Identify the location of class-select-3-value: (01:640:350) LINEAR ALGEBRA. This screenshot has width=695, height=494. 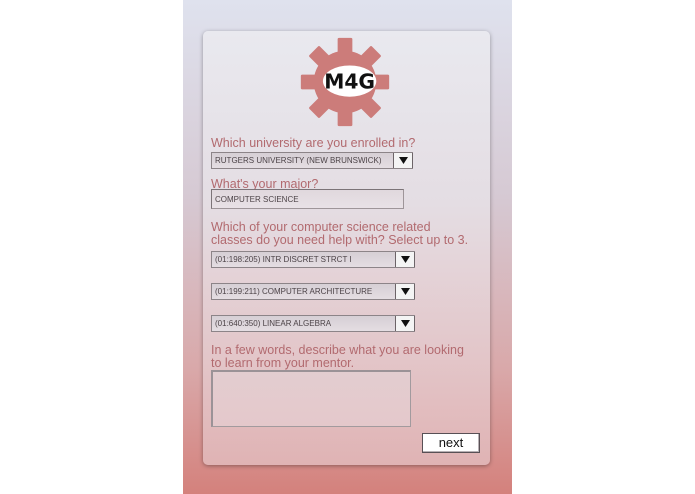
(273, 323).